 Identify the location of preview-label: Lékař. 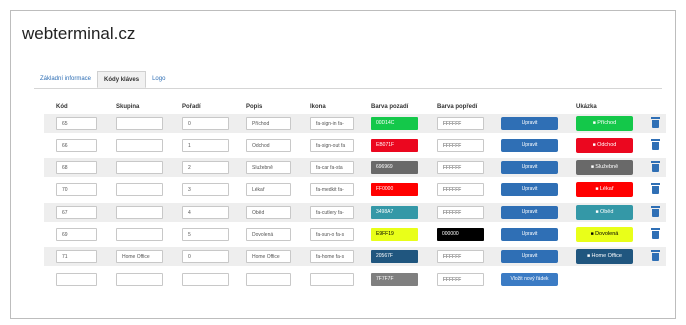
(606, 189).